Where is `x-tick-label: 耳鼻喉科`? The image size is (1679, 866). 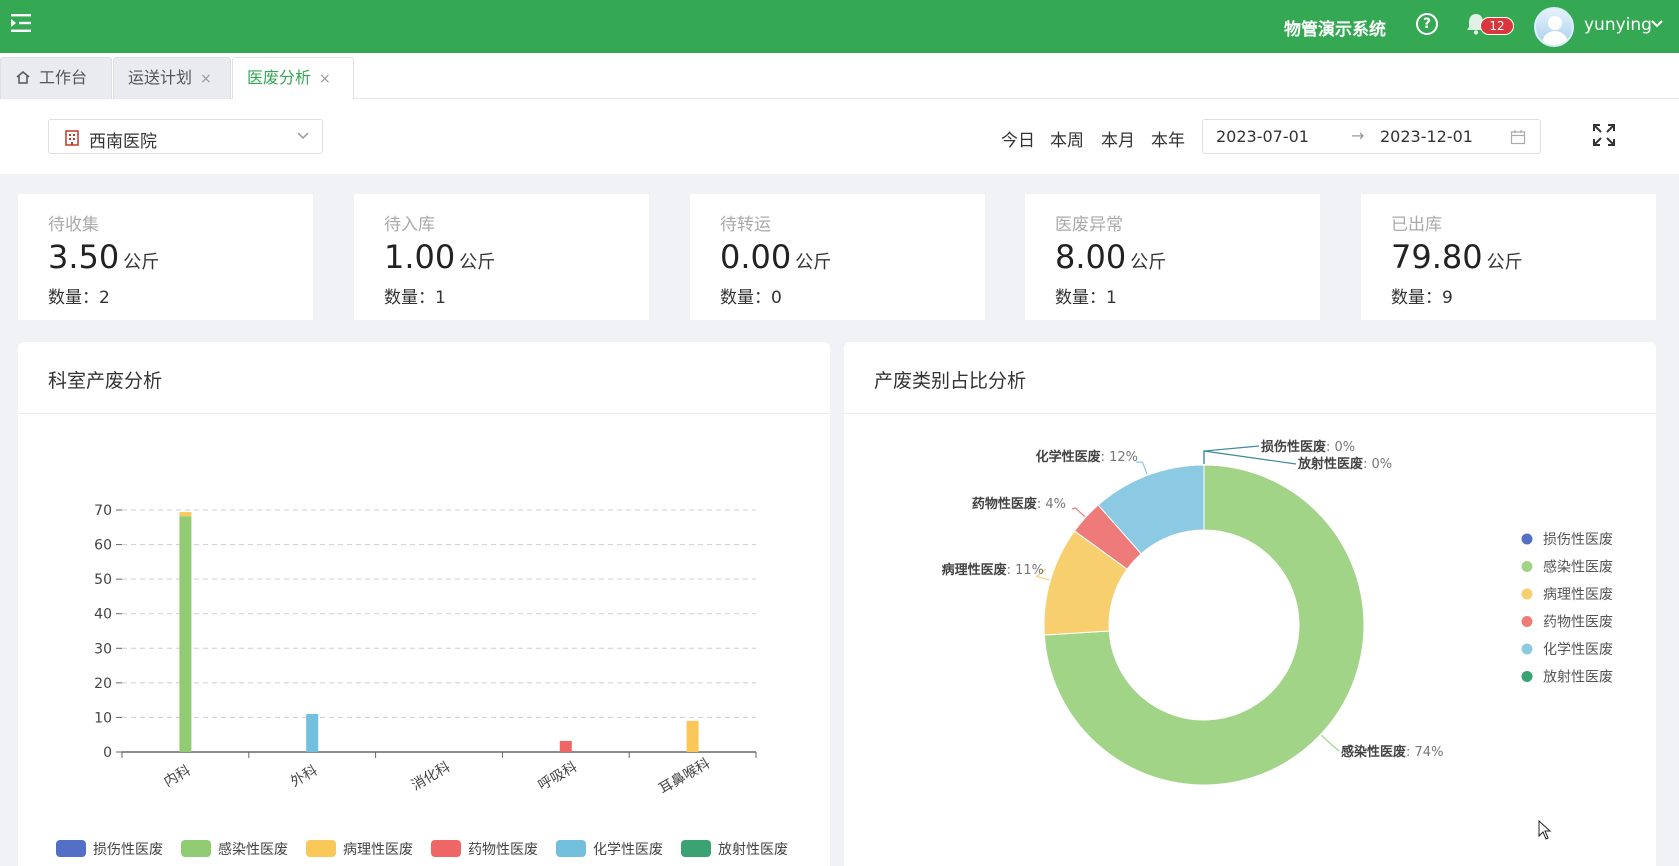
x-tick-label: 耳鼻喉科 is located at coordinates (684, 776).